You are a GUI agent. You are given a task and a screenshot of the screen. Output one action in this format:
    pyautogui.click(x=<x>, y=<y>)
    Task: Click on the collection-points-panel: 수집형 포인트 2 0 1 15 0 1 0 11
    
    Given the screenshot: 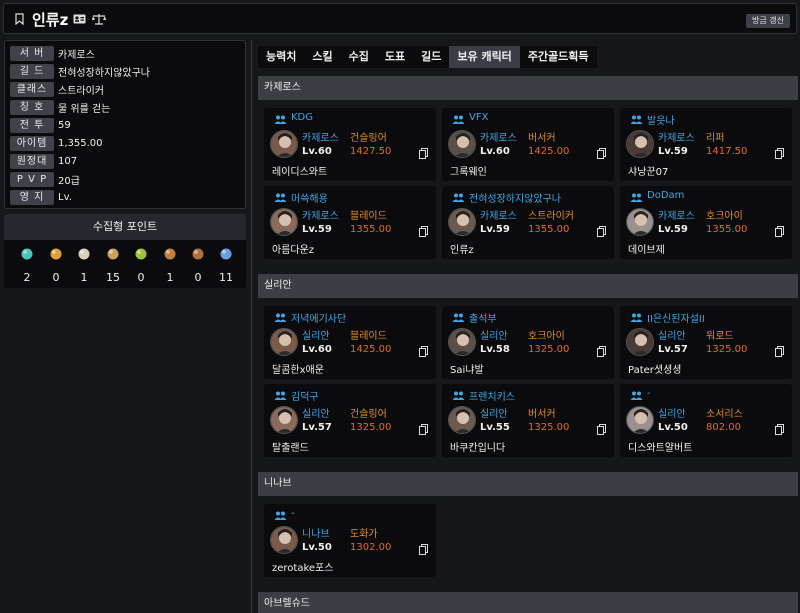 What is the action you would take?
    pyautogui.click(x=125, y=251)
    